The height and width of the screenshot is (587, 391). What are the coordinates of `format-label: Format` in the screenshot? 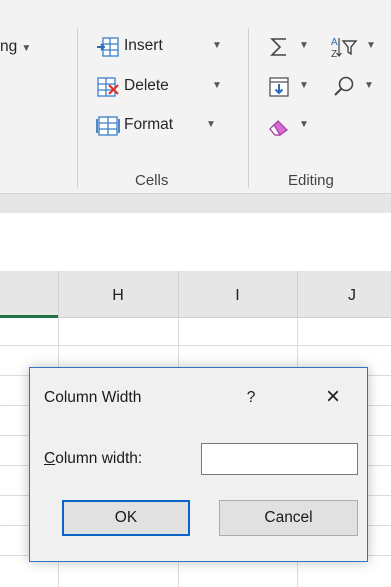 It's located at (149, 124).